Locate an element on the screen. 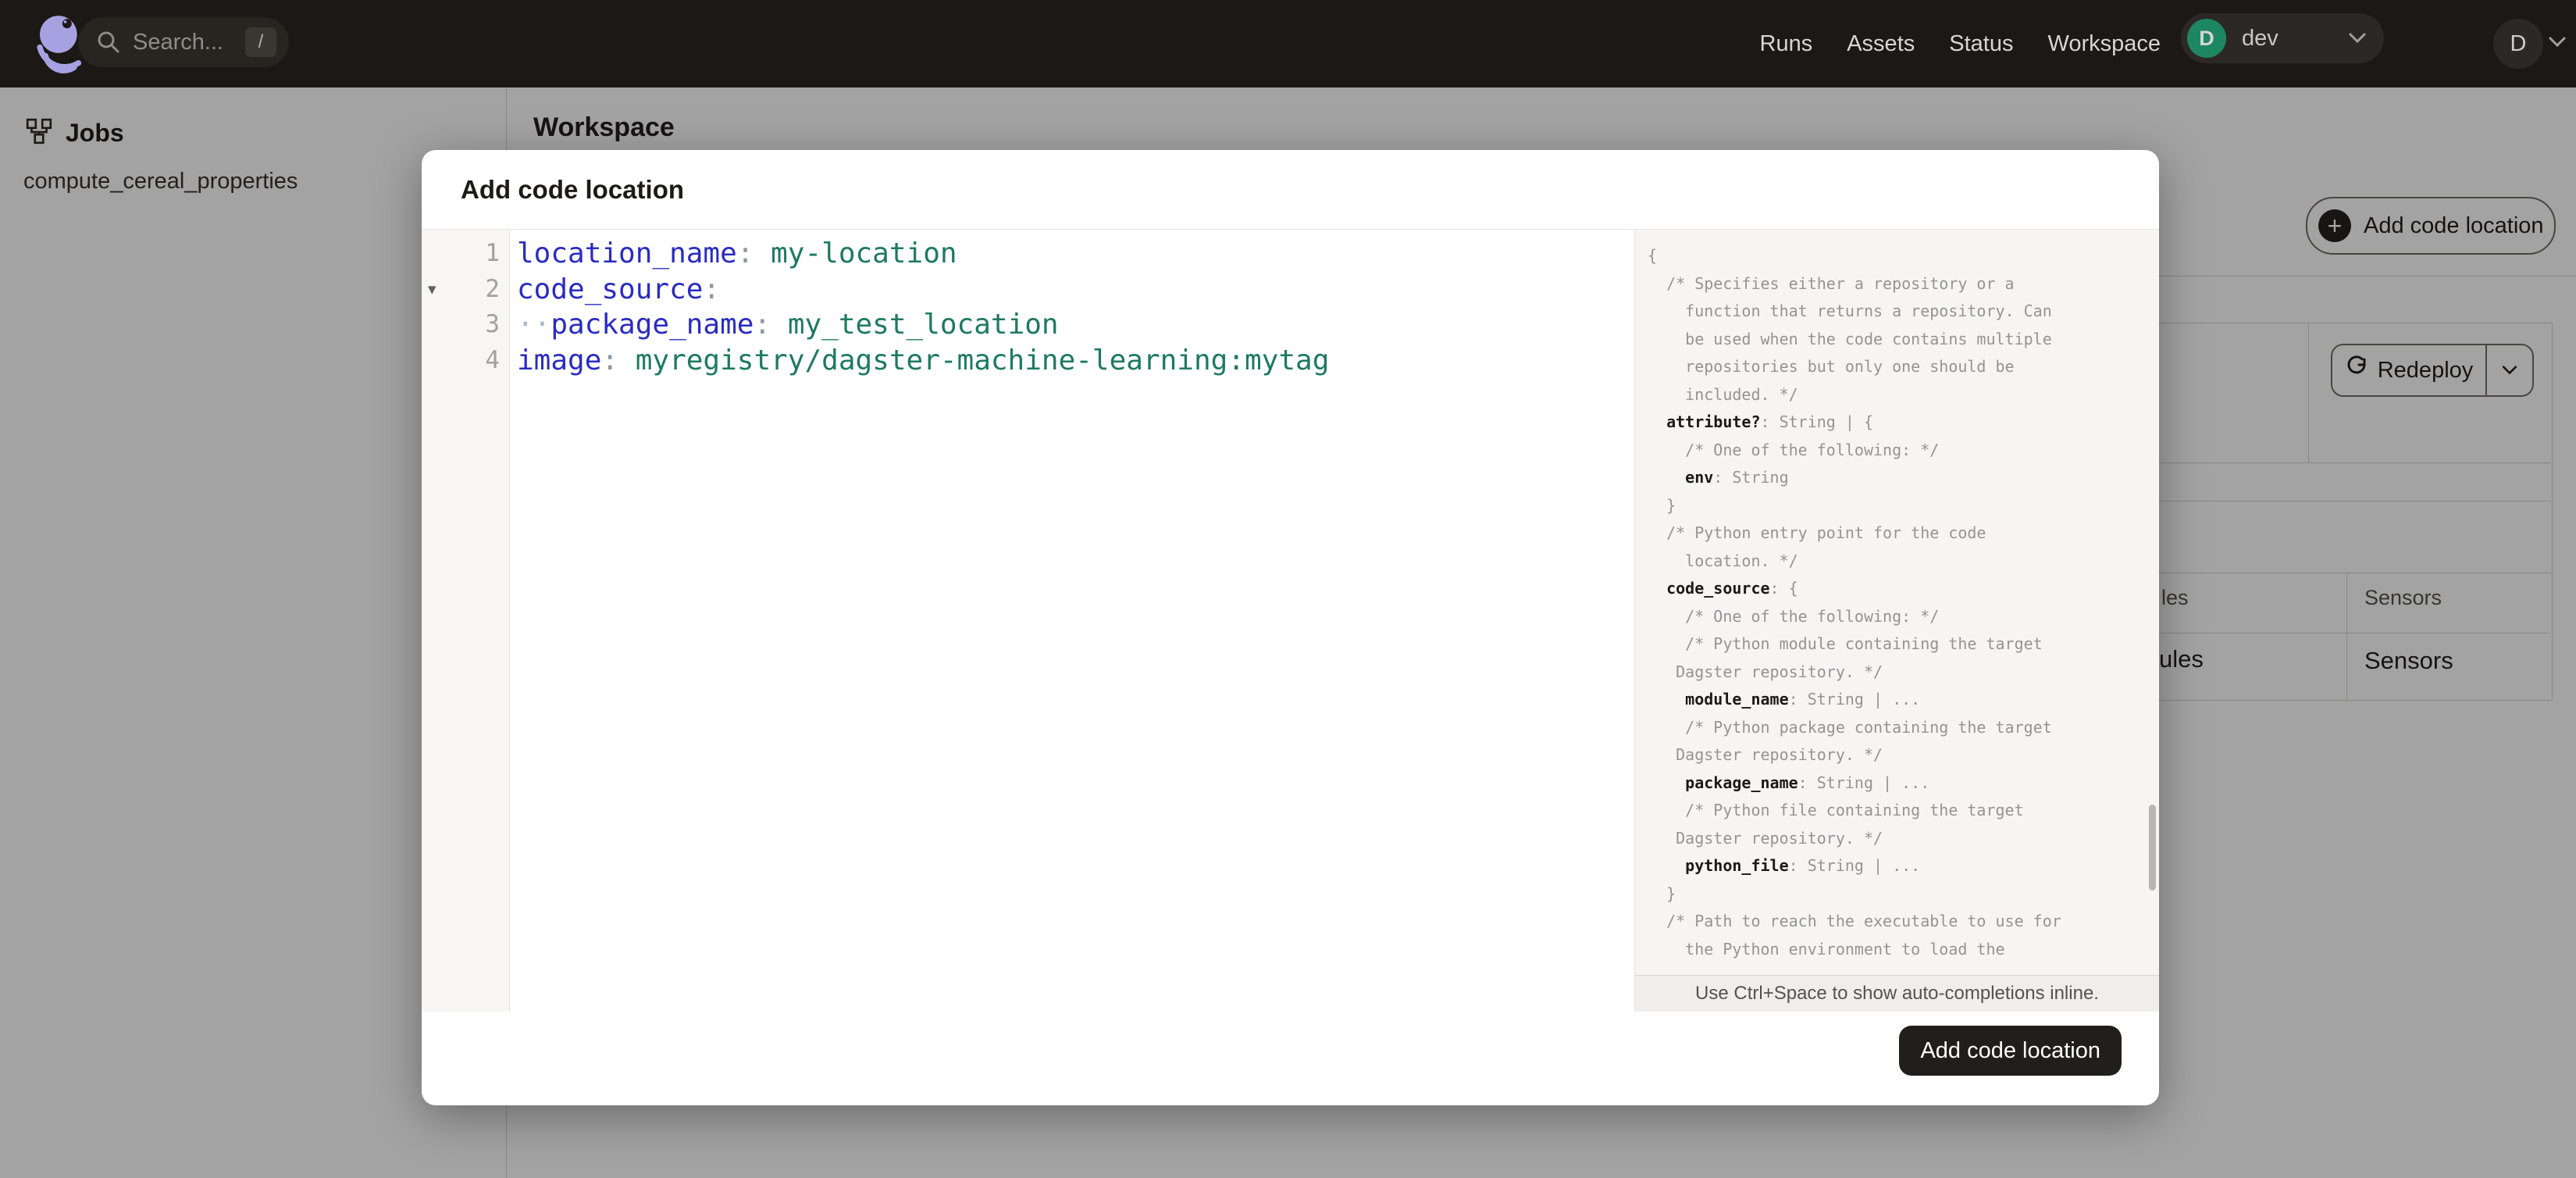 Image resolution: width=2576 pixels, height=1178 pixels. line-number: 2 ▾ is located at coordinates (466, 290).